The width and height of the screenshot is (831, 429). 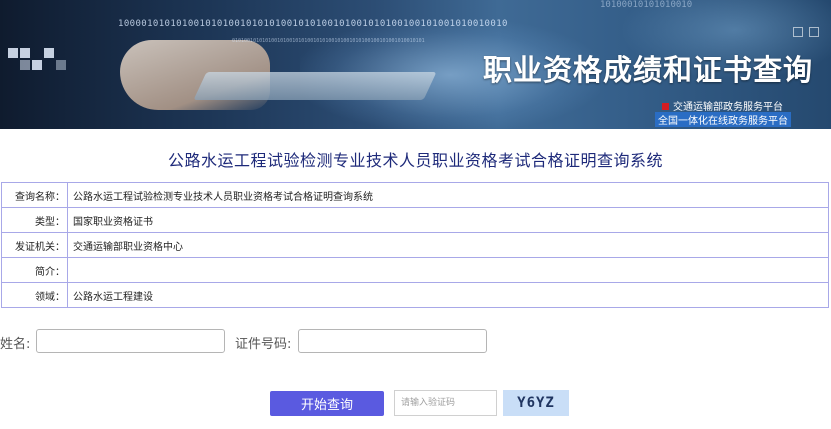 I want to click on page-title: 公路水运工程试验检测专业技术人员职业资格考试合格证明查询系统, so click(x=415, y=160).